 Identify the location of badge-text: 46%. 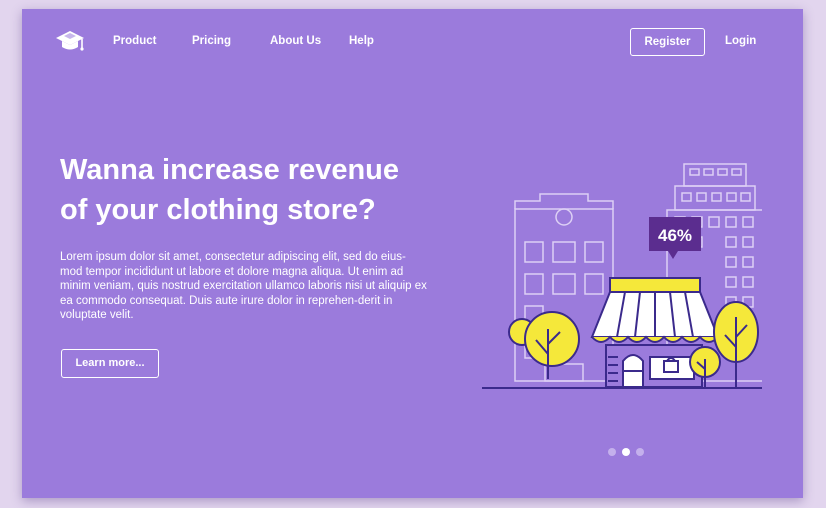
(675, 235).